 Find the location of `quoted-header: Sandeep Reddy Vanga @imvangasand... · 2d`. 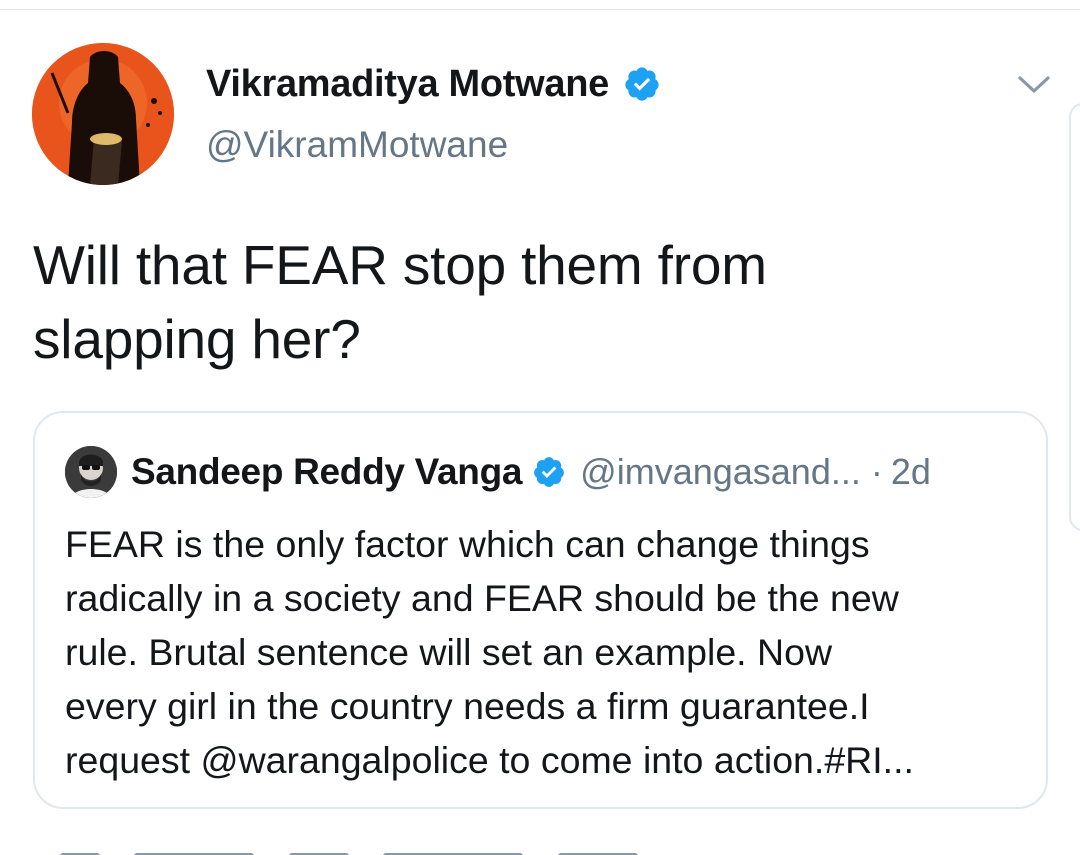

quoted-header: Sandeep Reddy Vanga @imvangasand... · 2d is located at coordinates (531, 472).